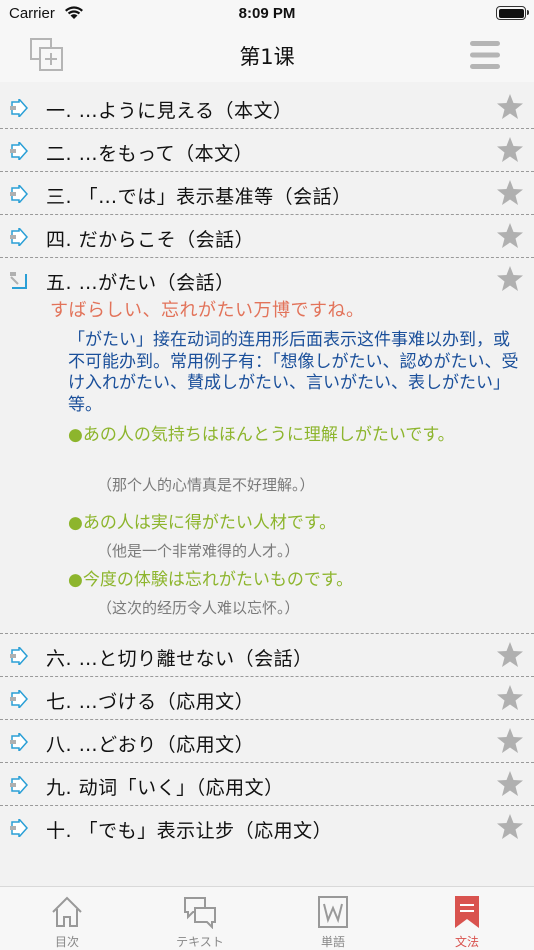 The width and height of the screenshot is (534, 950). I want to click on tab-text: テキスト, so click(200, 918).